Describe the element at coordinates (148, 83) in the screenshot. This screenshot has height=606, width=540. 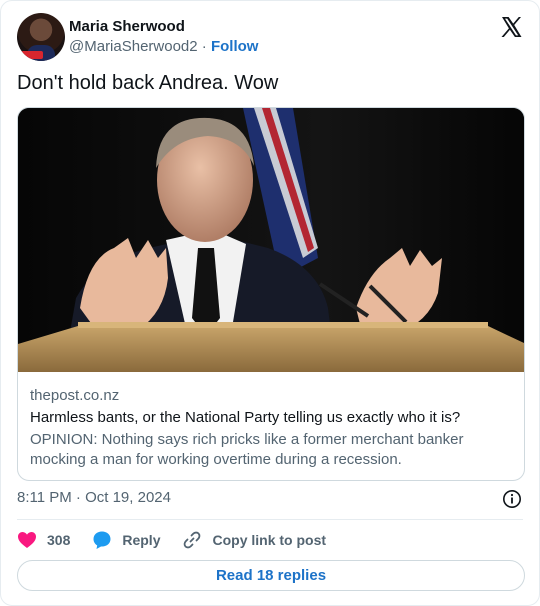
I see `tweet-text: Don't hold back Andrea. Wow` at that location.